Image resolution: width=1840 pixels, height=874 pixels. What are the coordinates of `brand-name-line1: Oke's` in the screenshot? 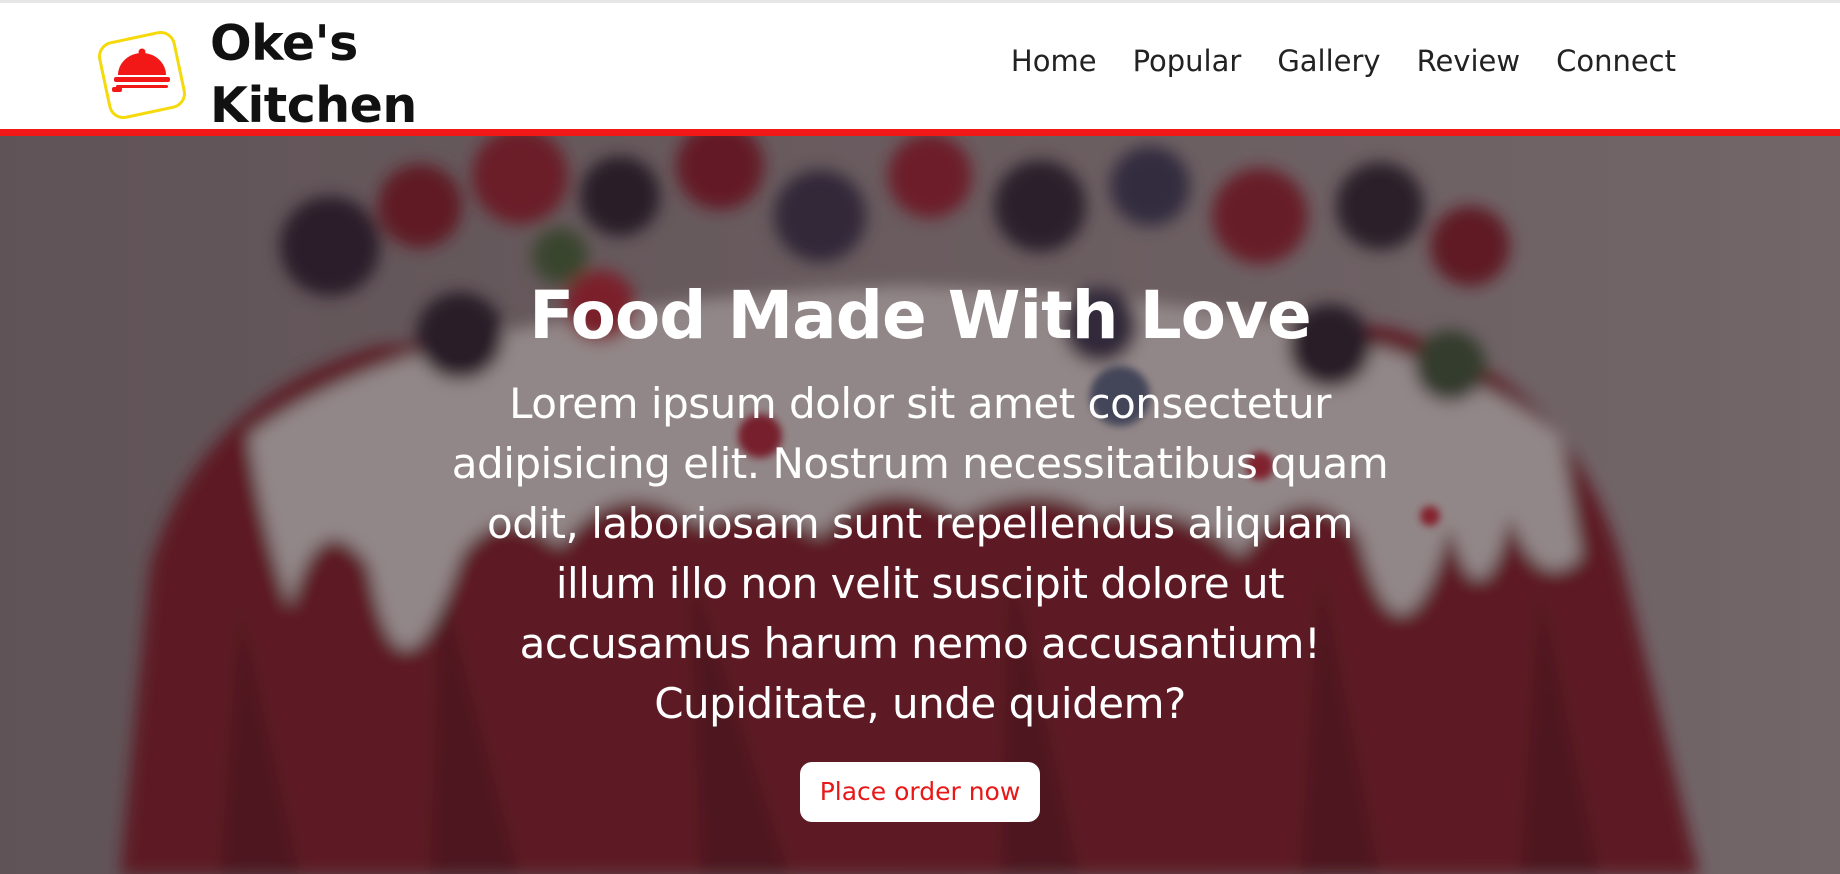 It's located at (284, 43).